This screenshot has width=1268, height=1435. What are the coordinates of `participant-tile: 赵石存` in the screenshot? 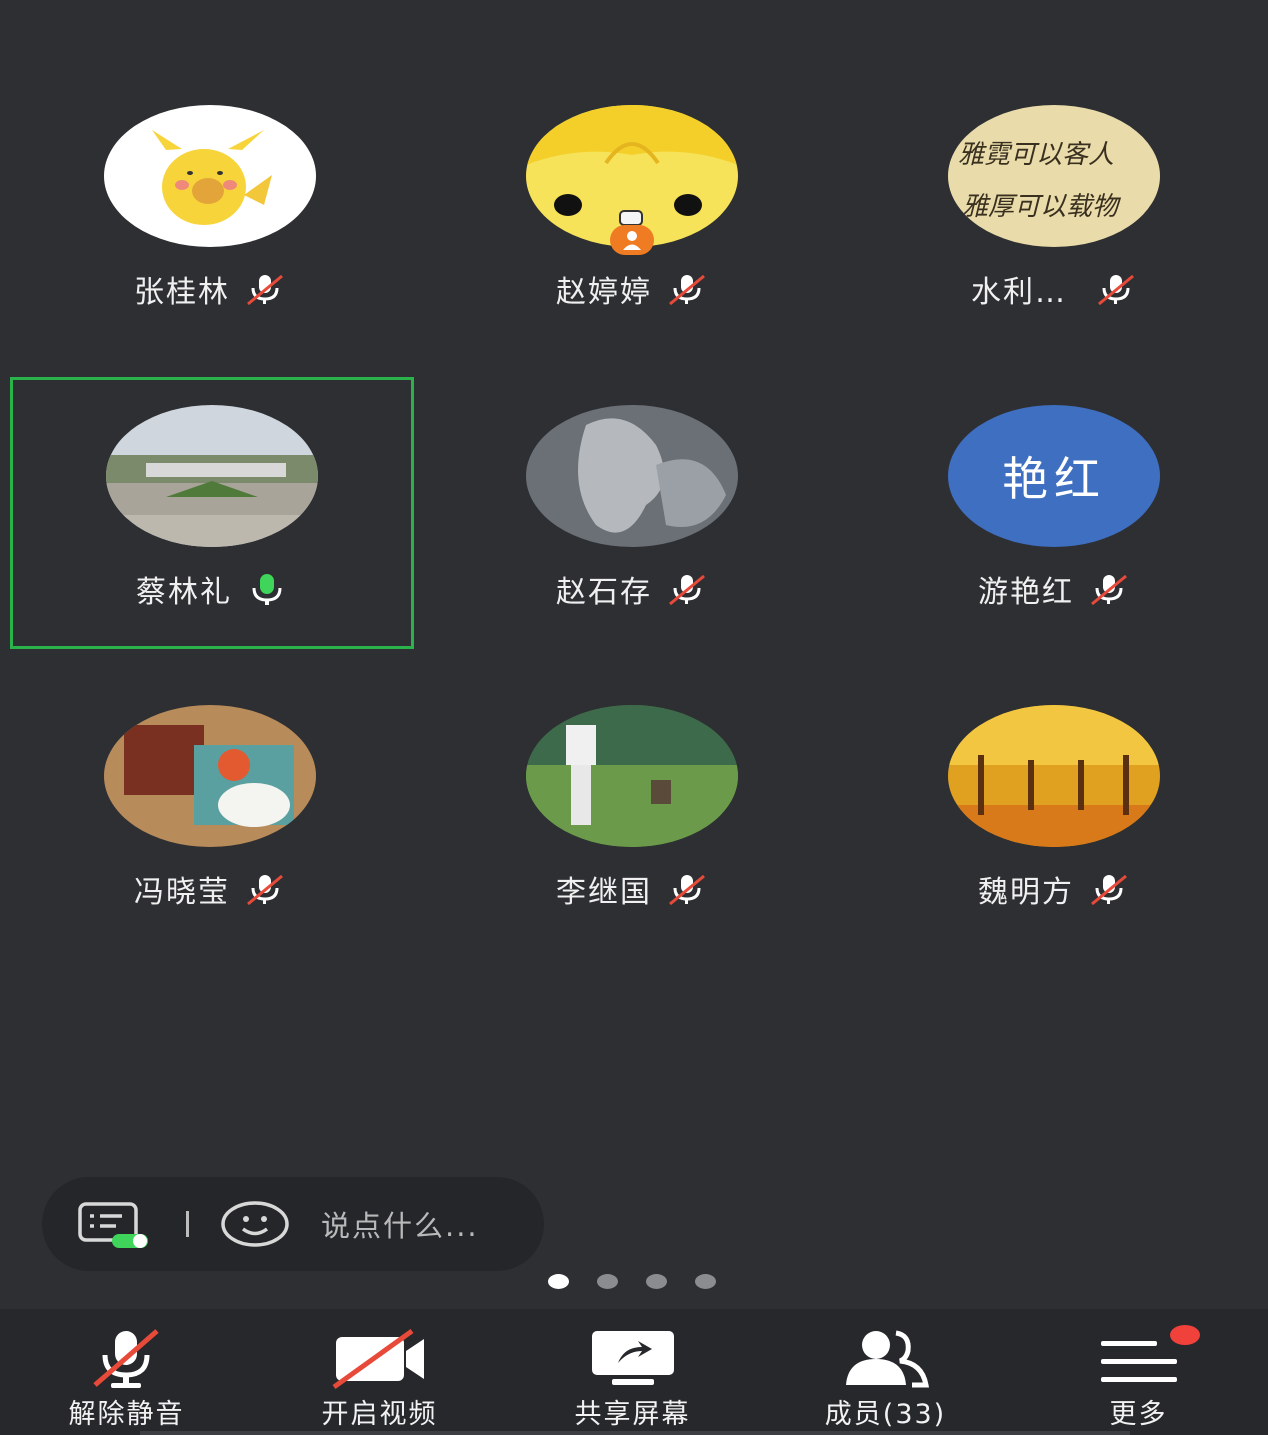 It's located at (632, 513).